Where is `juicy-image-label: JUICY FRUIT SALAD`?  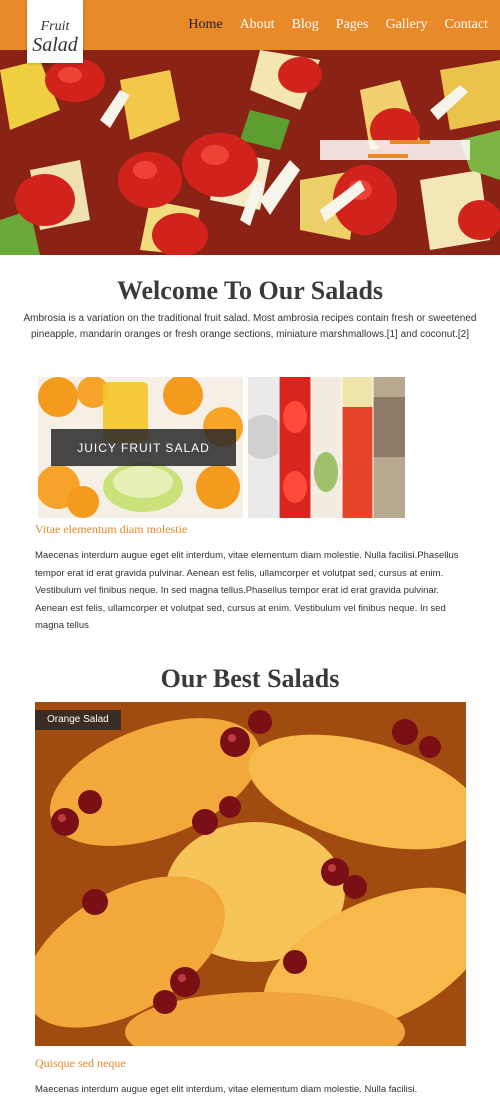 juicy-image-label: JUICY FRUIT SALAD is located at coordinates (143, 447).